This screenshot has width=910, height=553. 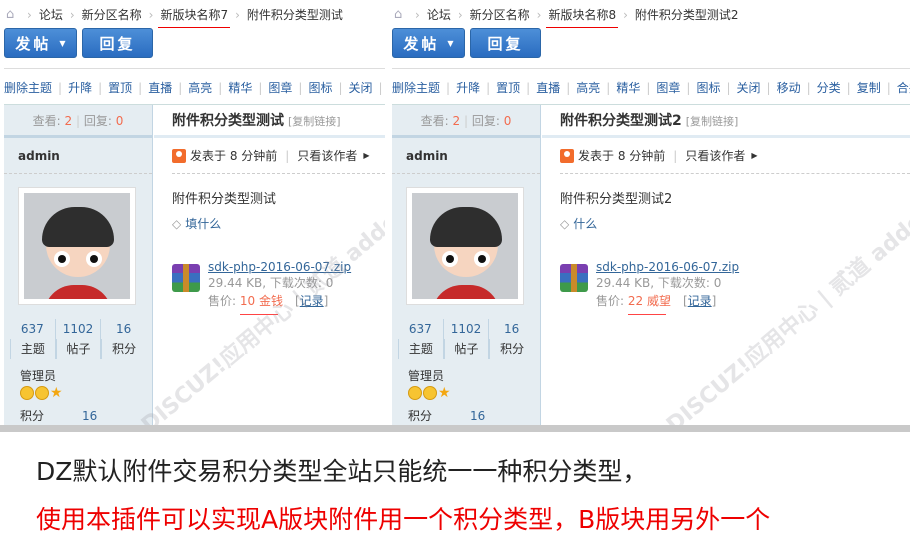 I want to click on breadcrumb-item: 新版块名称8, so click(x=582, y=17).